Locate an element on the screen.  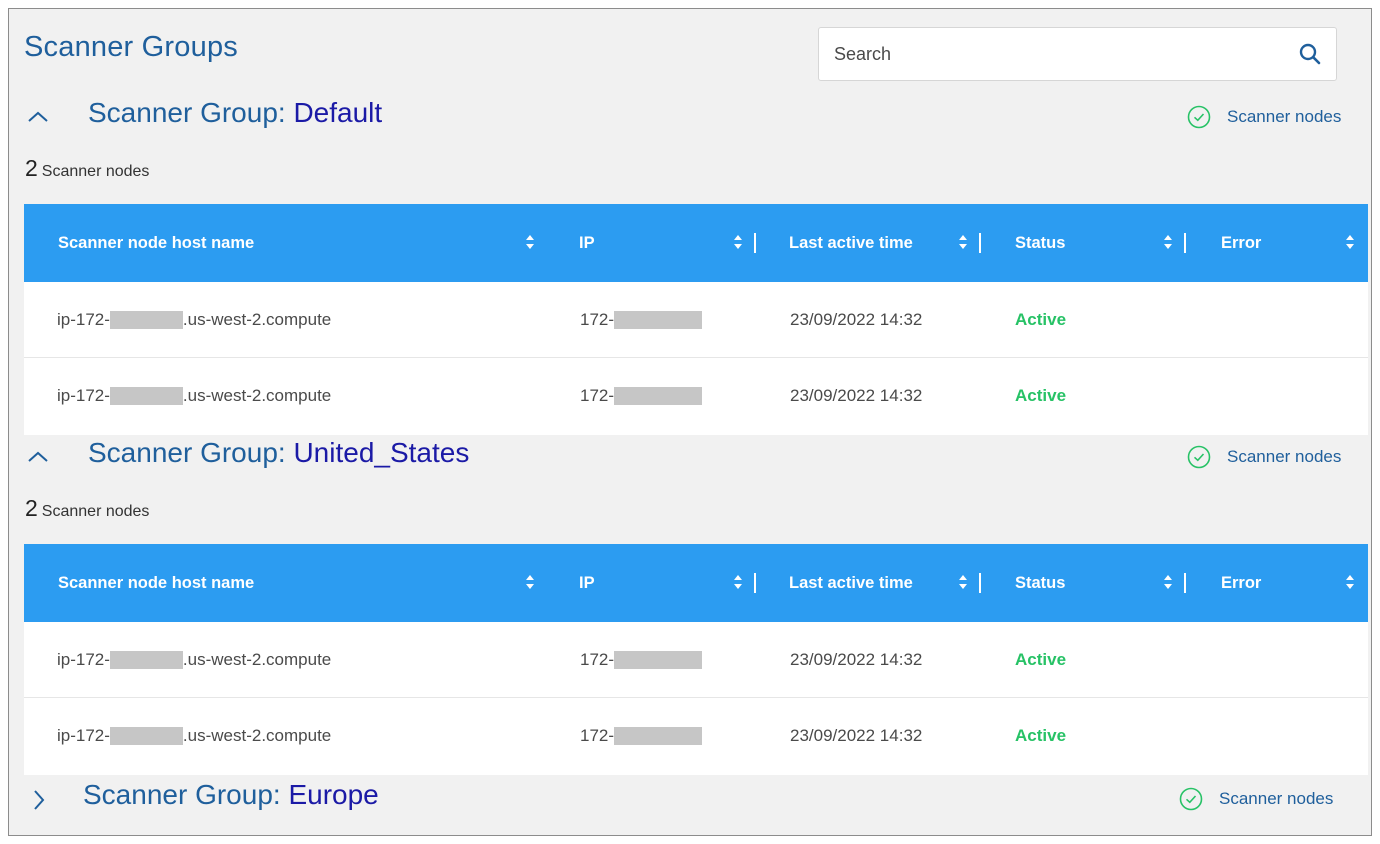
search-box is located at coordinates (1077, 54).